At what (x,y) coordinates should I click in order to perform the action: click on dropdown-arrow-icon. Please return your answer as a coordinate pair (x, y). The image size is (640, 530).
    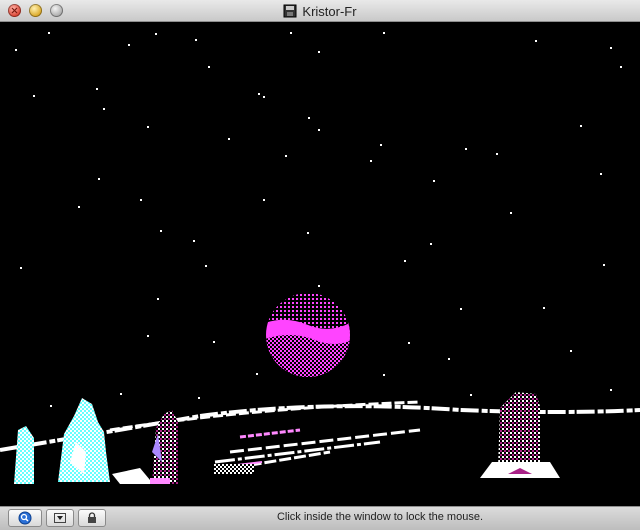
    Looking at the image, I should click on (60, 518).